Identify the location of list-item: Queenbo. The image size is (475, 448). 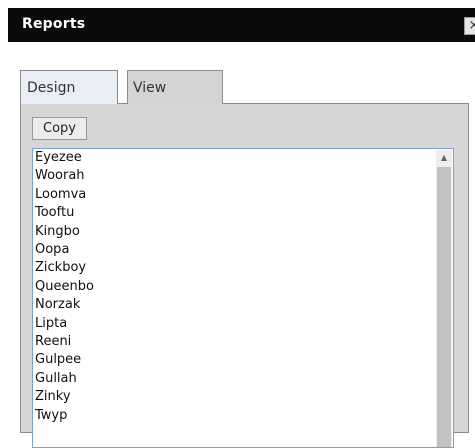
(244, 287).